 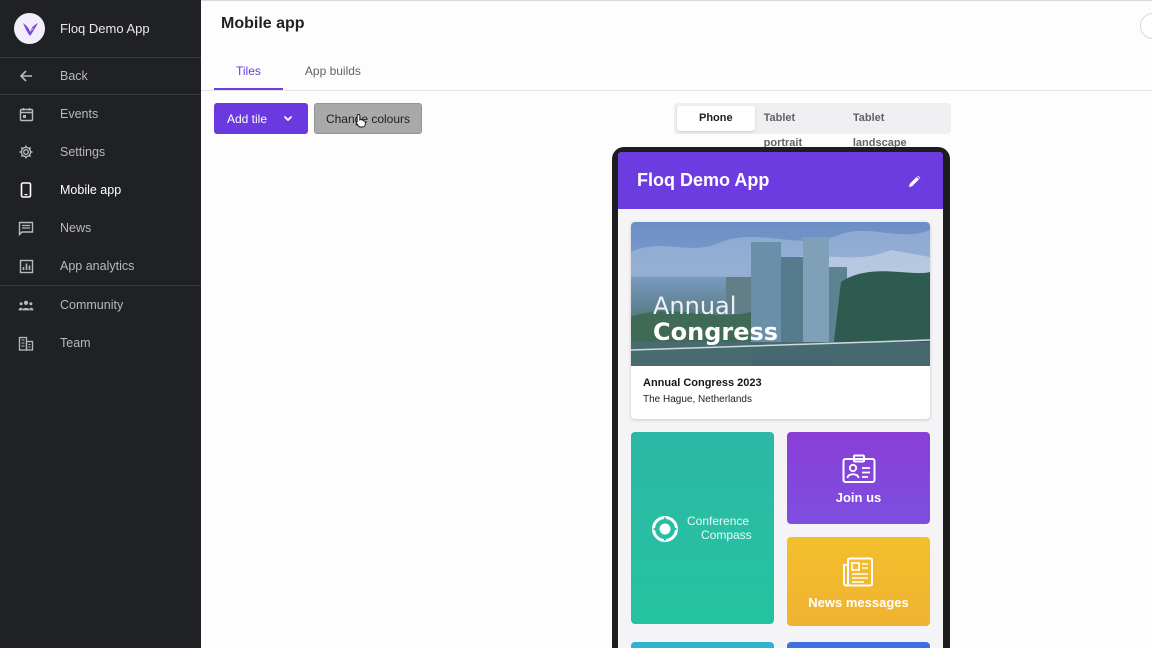 I want to click on building-icon, so click(x=26, y=343).